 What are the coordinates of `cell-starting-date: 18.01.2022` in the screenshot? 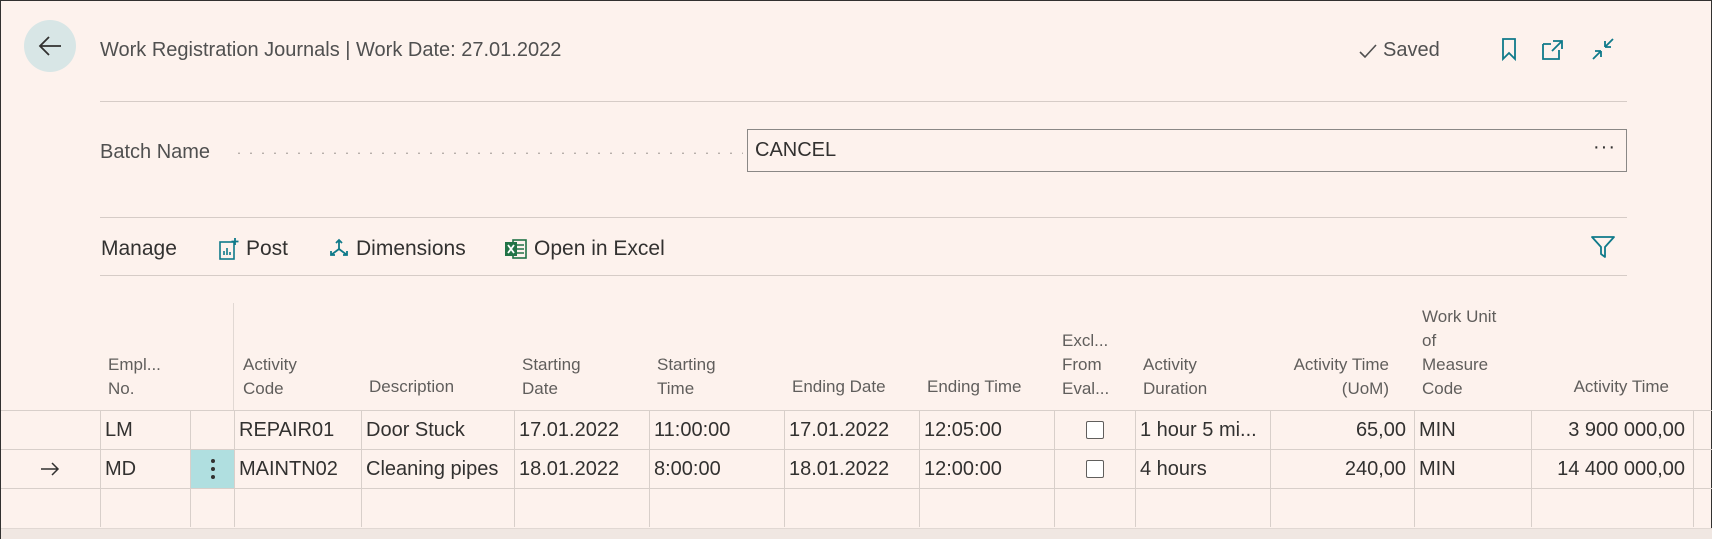 It's located at (581, 469).